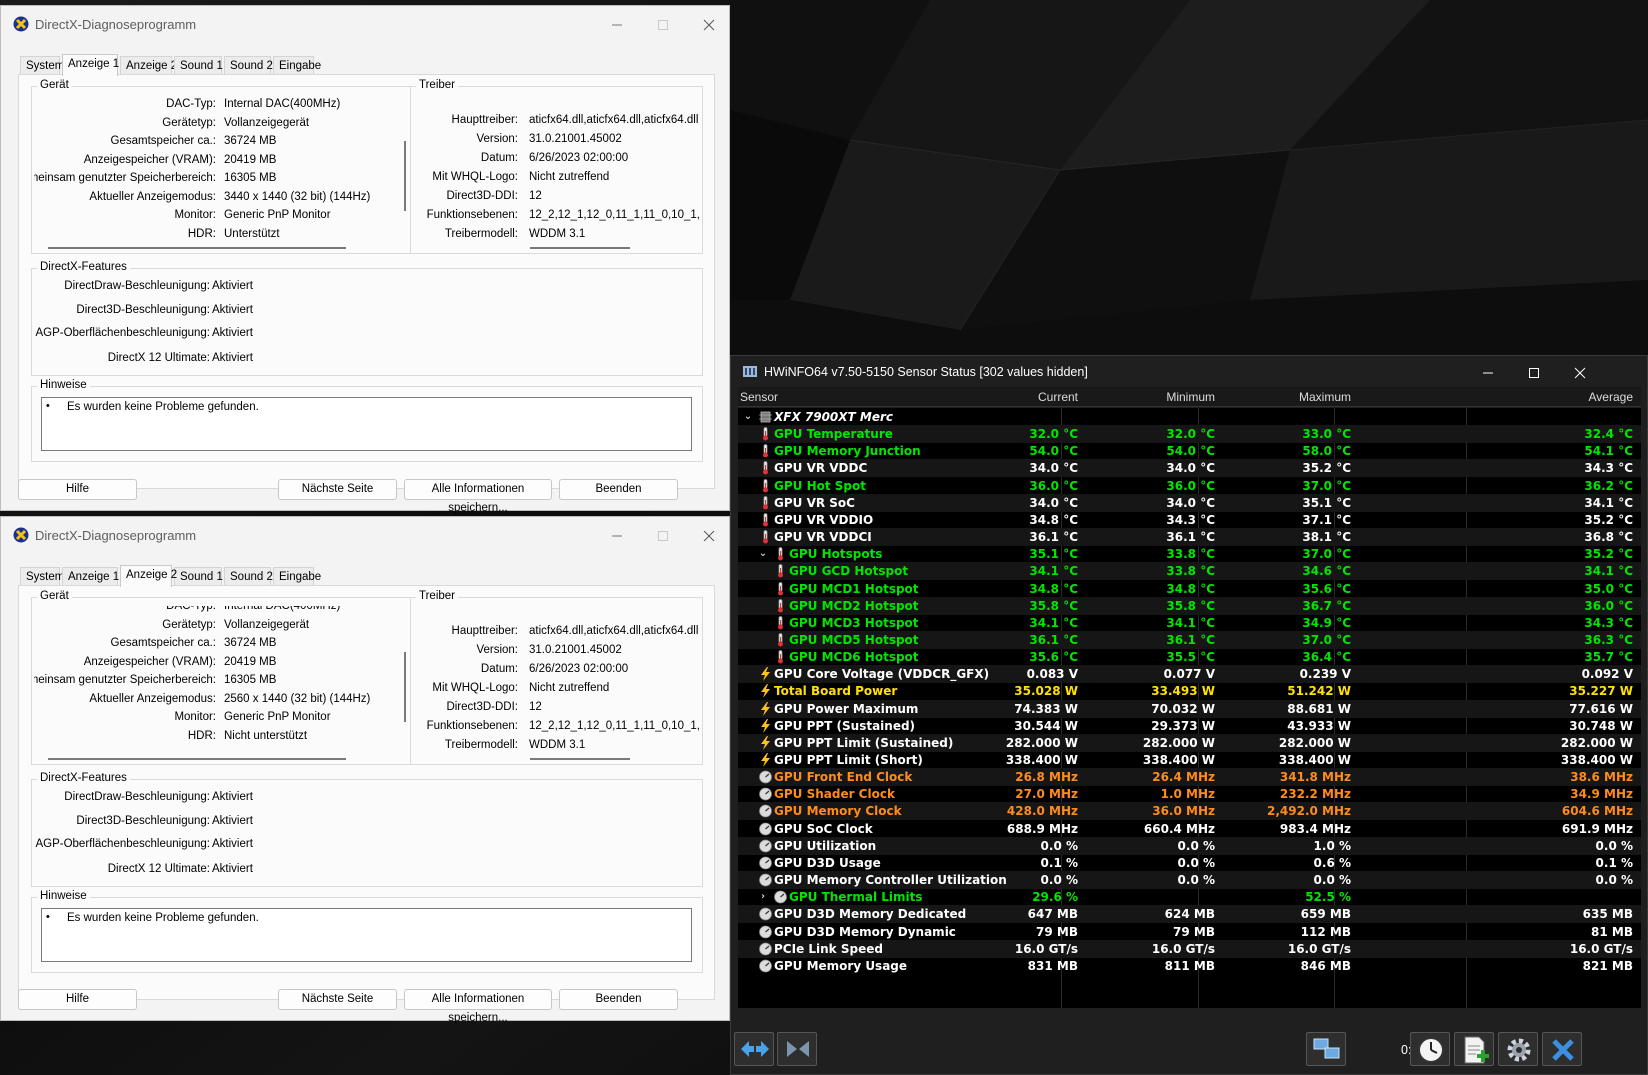 The width and height of the screenshot is (1648, 1075). What do you see at coordinates (1189, 845) in the screenshot?
I see `sensor-row: GPU Utilization 0.0 % 0.0 % 1.0 % 0.0 %` at bounding box center [1189, 845].